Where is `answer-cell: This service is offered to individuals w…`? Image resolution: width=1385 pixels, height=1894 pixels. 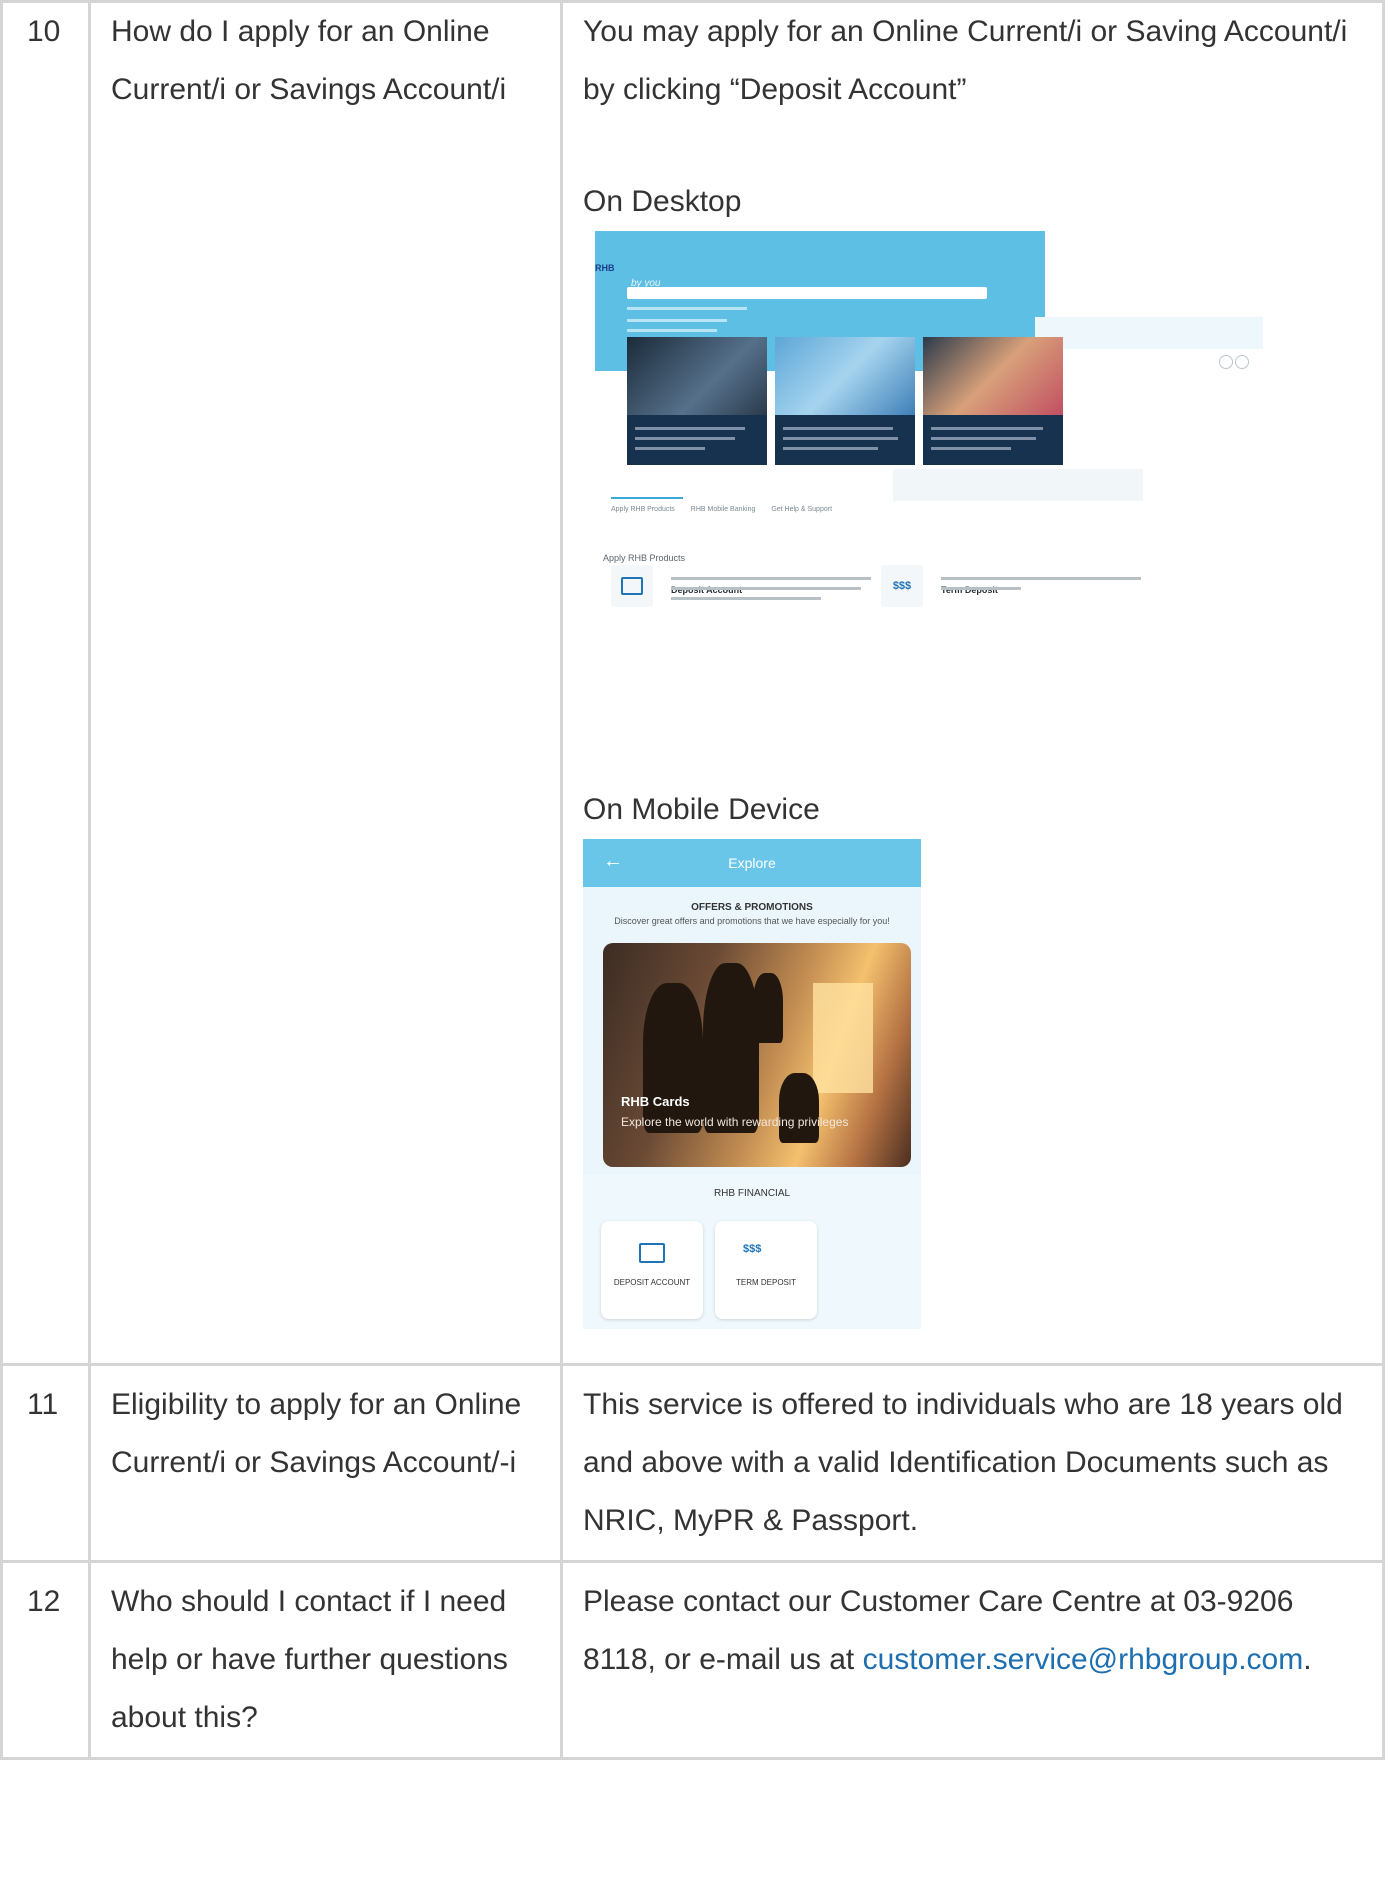
answer-cell: This service is offered to individuals w… is located at coordinates (972, 1463).